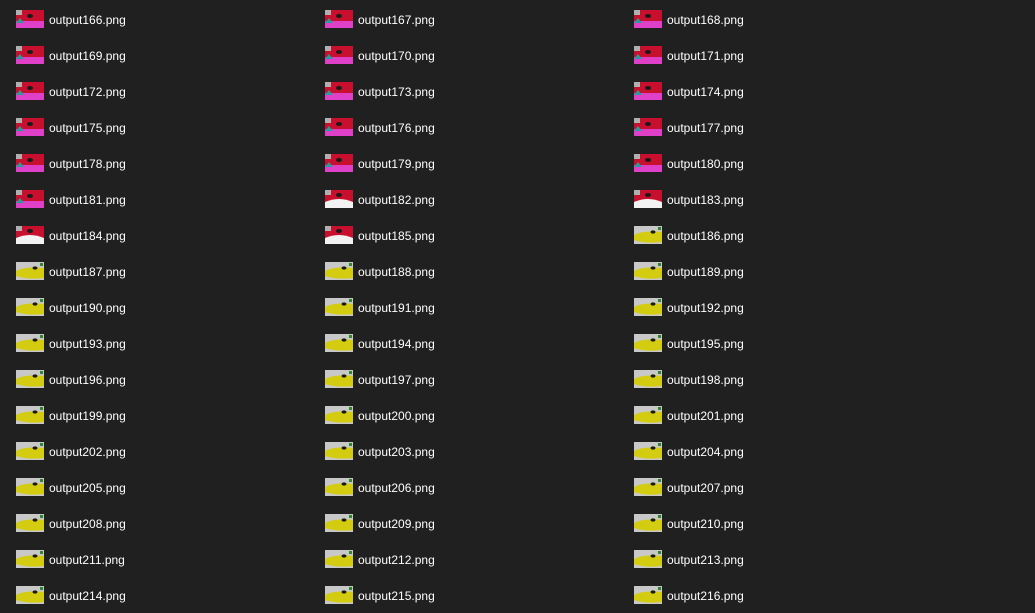  I want to click on file-item: output192.png, so click(768, 307).